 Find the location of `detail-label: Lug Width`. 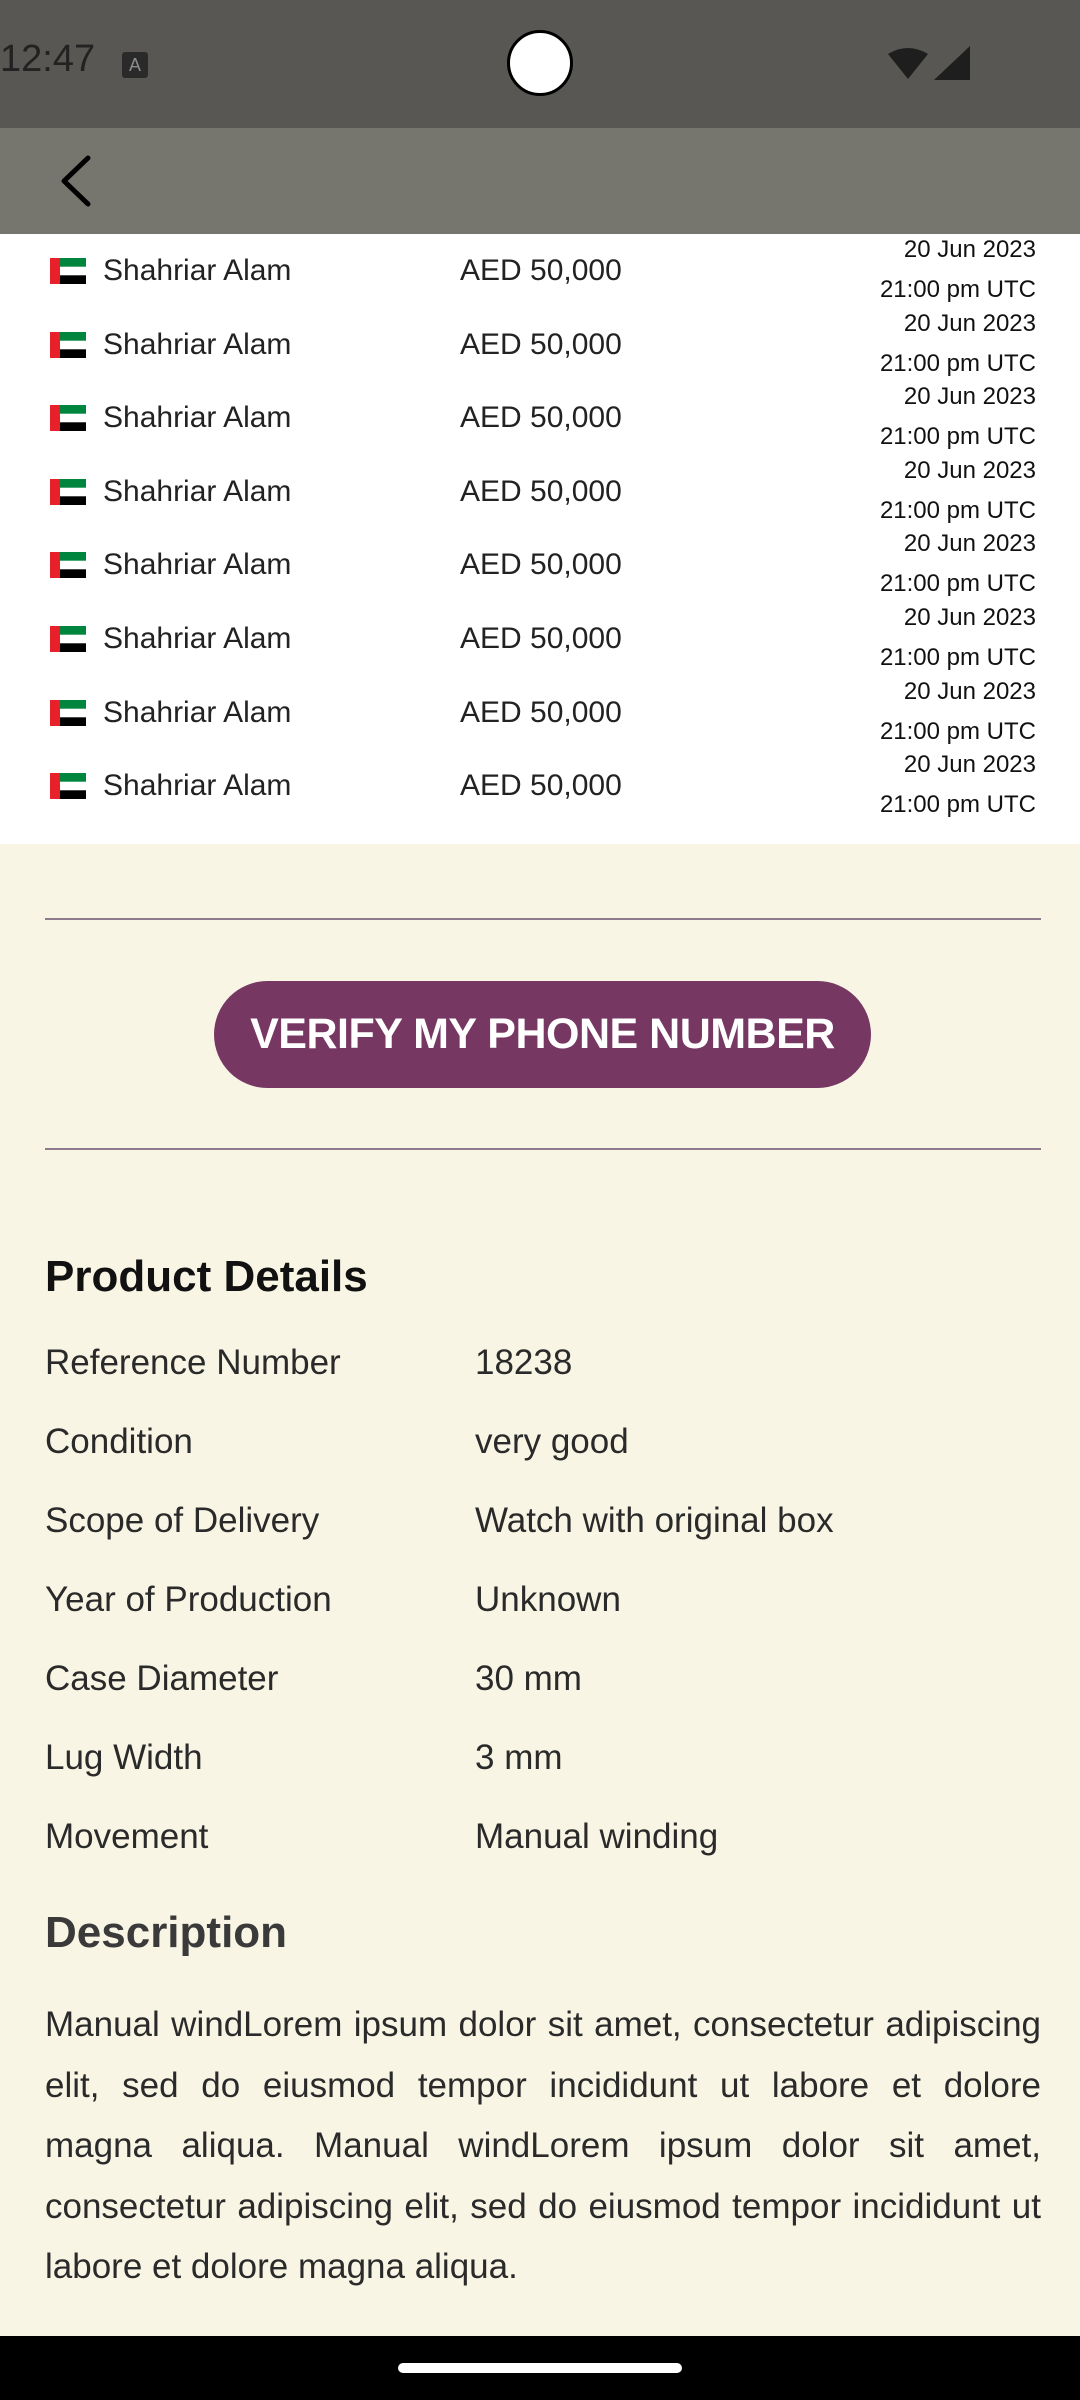

detail-label: Lug Width is located at coordinates (124, 1757).